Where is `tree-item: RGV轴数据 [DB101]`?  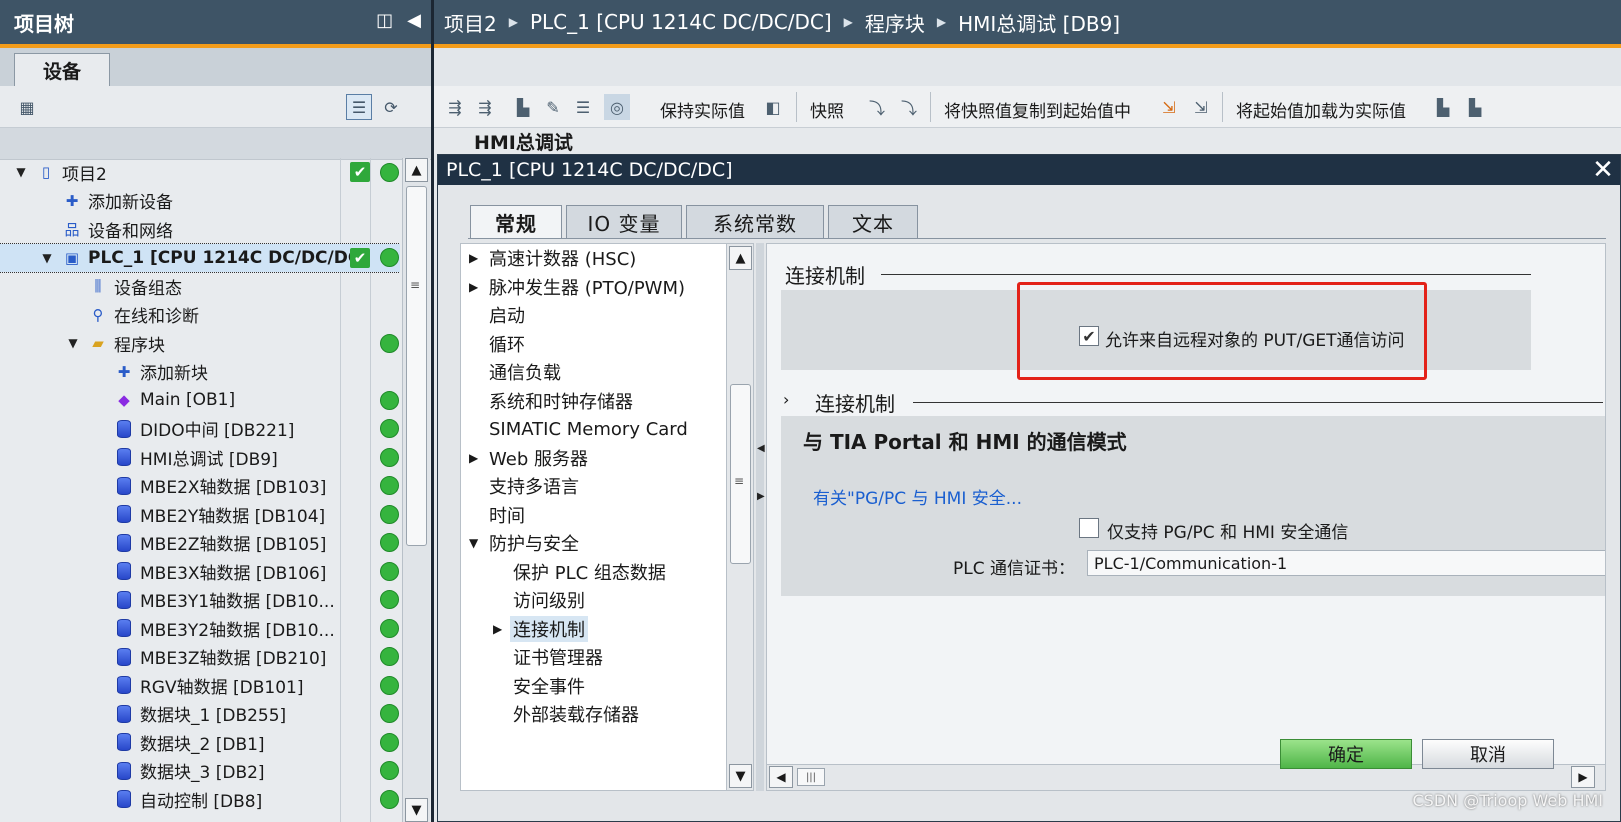 tree-item: RGV轴数据 [DB101] is located at coordinates (200, 685).